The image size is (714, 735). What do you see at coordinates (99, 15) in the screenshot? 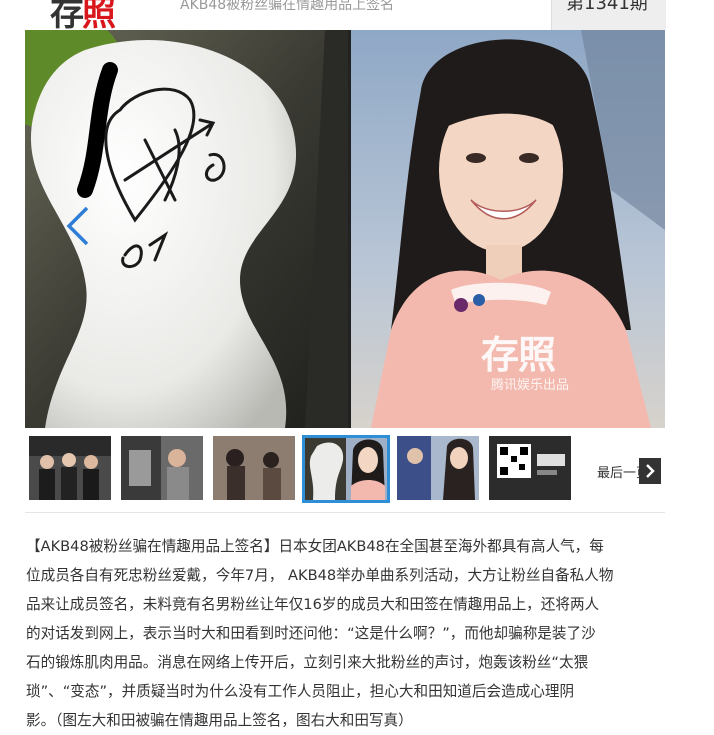
I see `logo-text-red: 照` at bounding box center [99, 15].